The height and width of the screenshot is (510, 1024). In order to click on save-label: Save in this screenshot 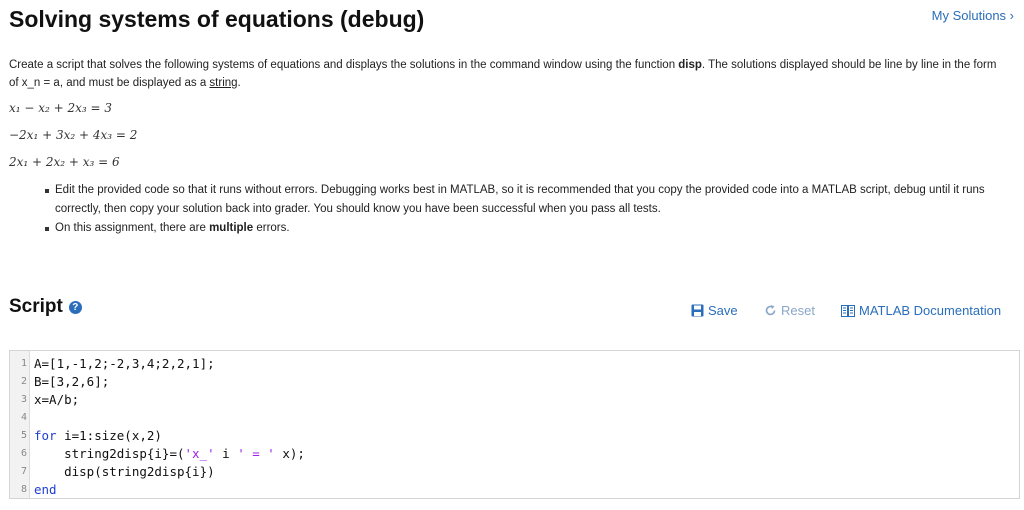, I will do `click(723, 310)`.